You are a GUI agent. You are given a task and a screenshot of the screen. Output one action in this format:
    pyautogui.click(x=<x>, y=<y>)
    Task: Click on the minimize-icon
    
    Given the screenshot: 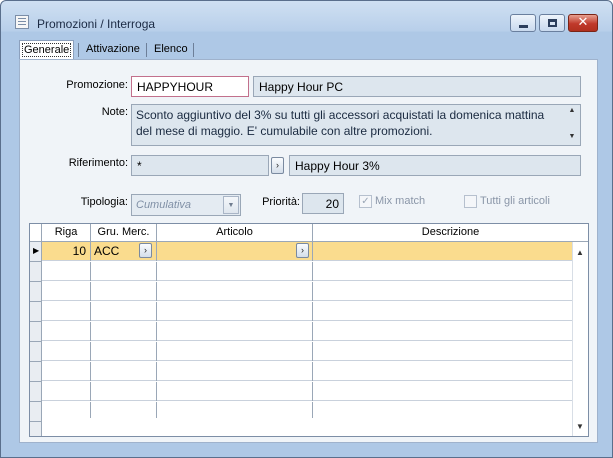 What is the action you would take?
    pyautogui.click(x=523, y=26)
    